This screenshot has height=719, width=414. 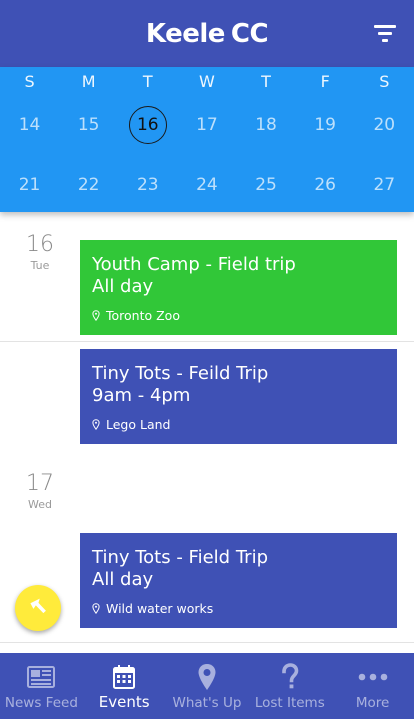 I want to click on date-weekday: Tue, so click(x=40, y=265).